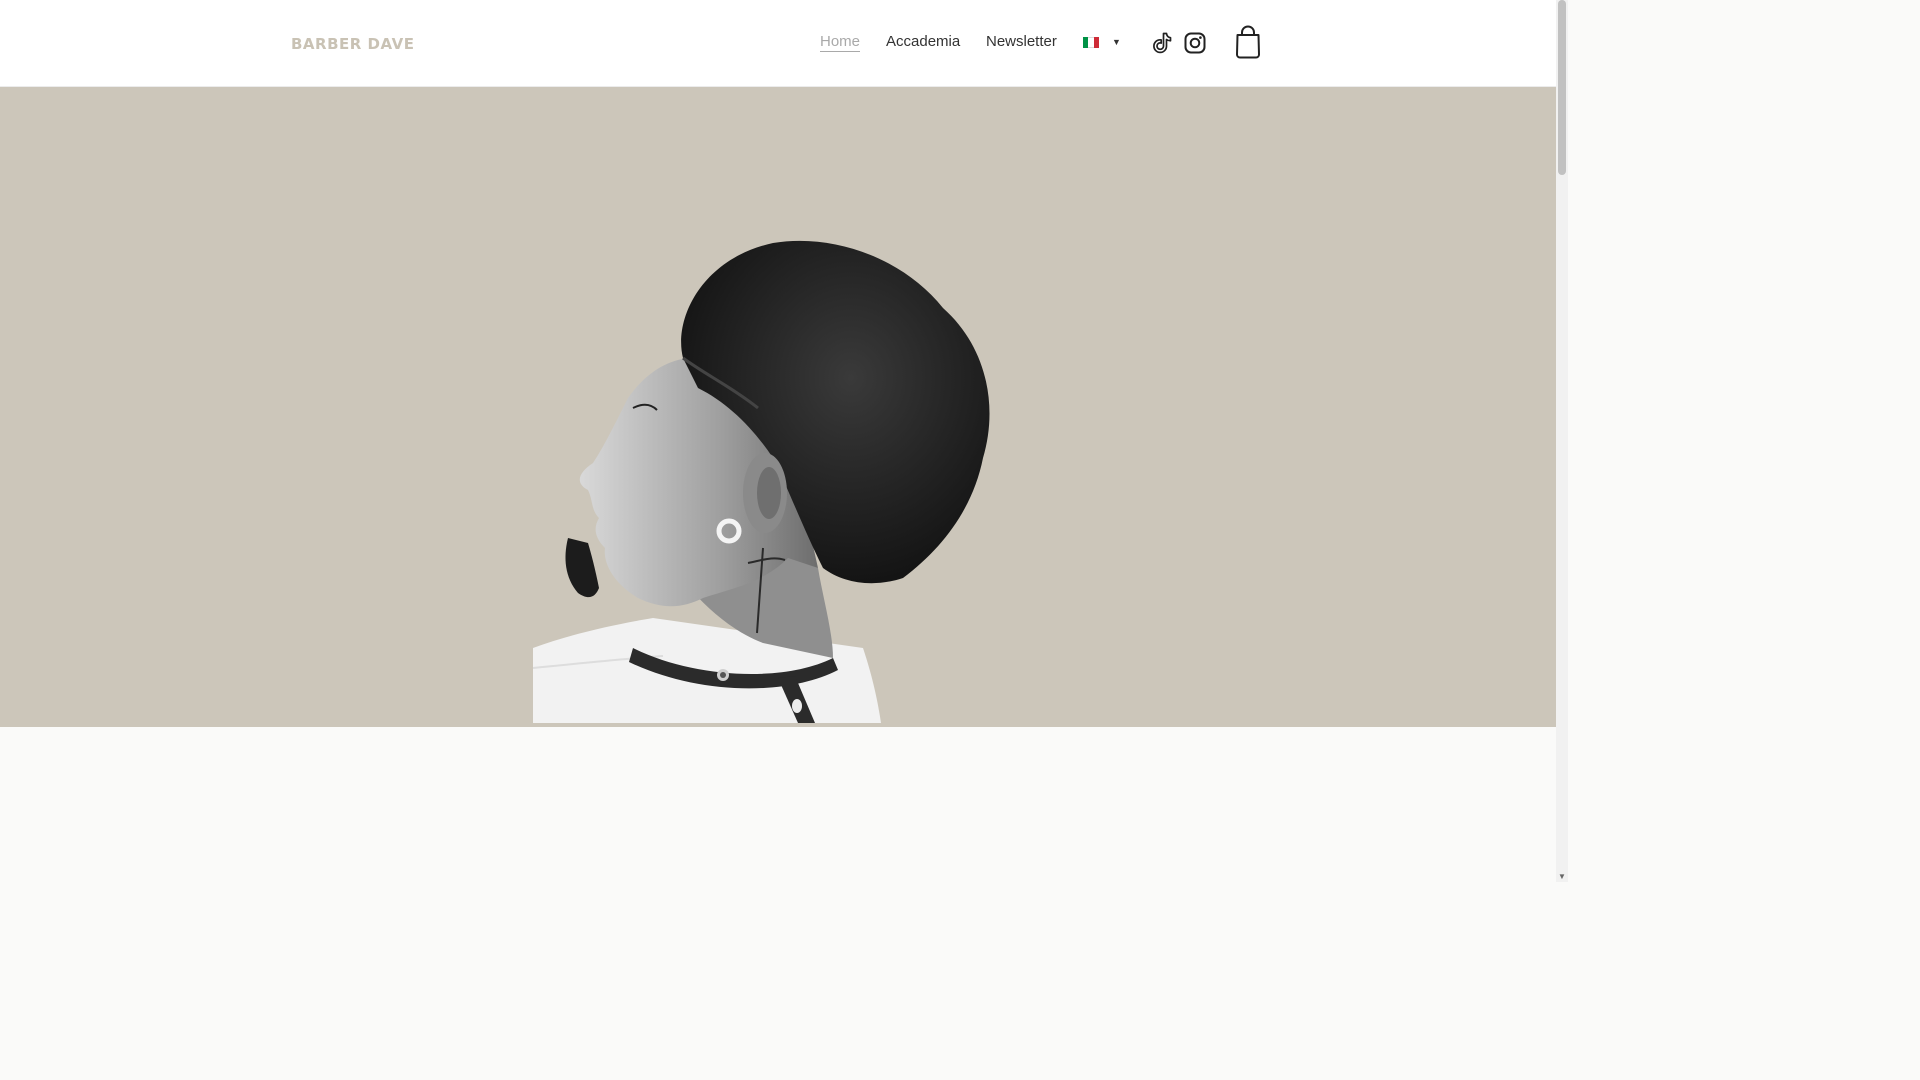  I want to click on nav-accademia: Accademia, so click(923, 41).